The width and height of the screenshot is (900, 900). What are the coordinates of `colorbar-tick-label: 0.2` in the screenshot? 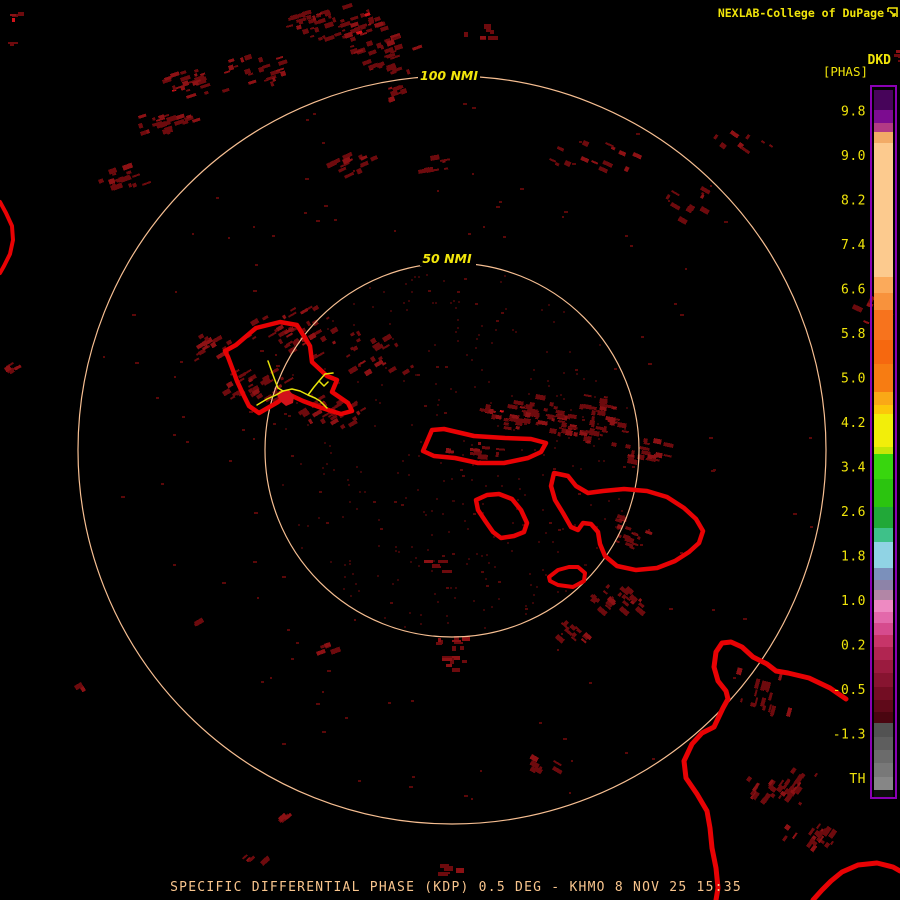 It's located at (853, 646).